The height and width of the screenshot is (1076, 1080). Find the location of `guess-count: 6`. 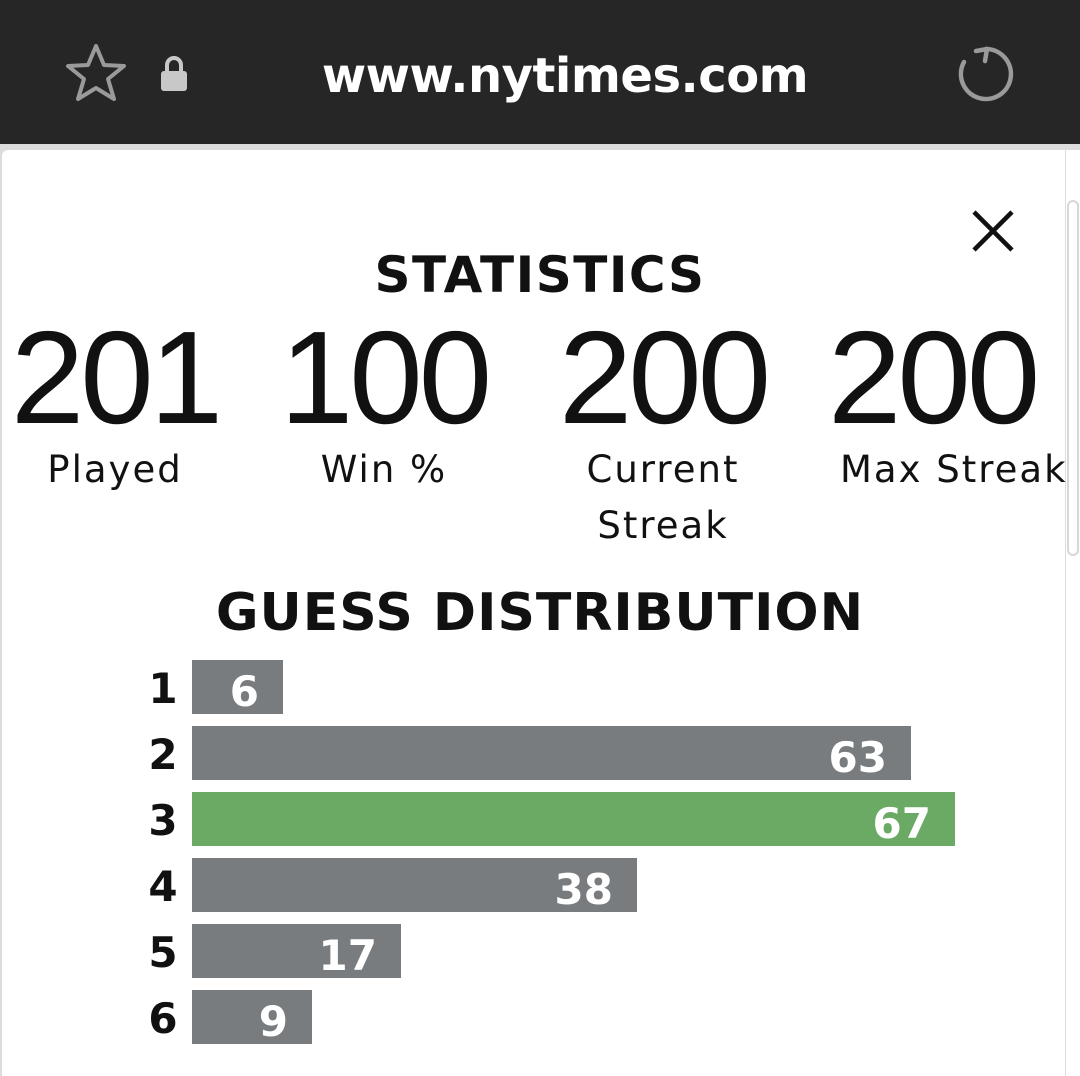

guess-count: 6 is located at coordinates (244, 691).